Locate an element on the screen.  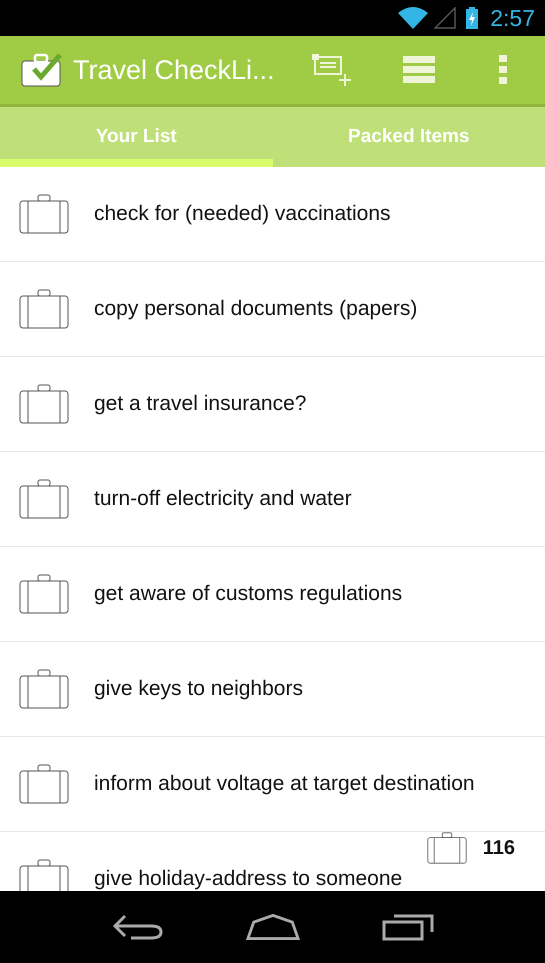
list-item: inform about voltage at target destination is located at coordinates (272, 784).